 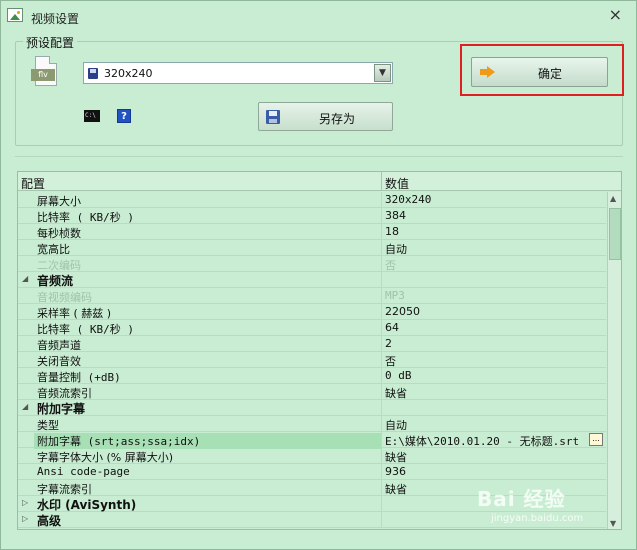 What do you see at coordinates (397, 184) in the screenshot?
I see `header-value: 数值` at bounding box center [397, 184].